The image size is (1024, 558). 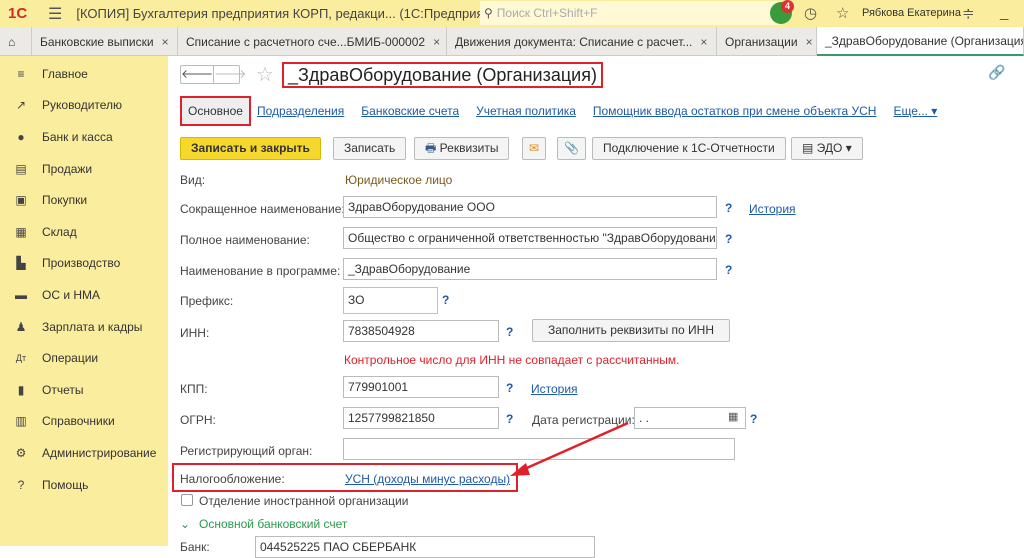 I want to click on vid-label: Вид:, so click(x=193, y=180).